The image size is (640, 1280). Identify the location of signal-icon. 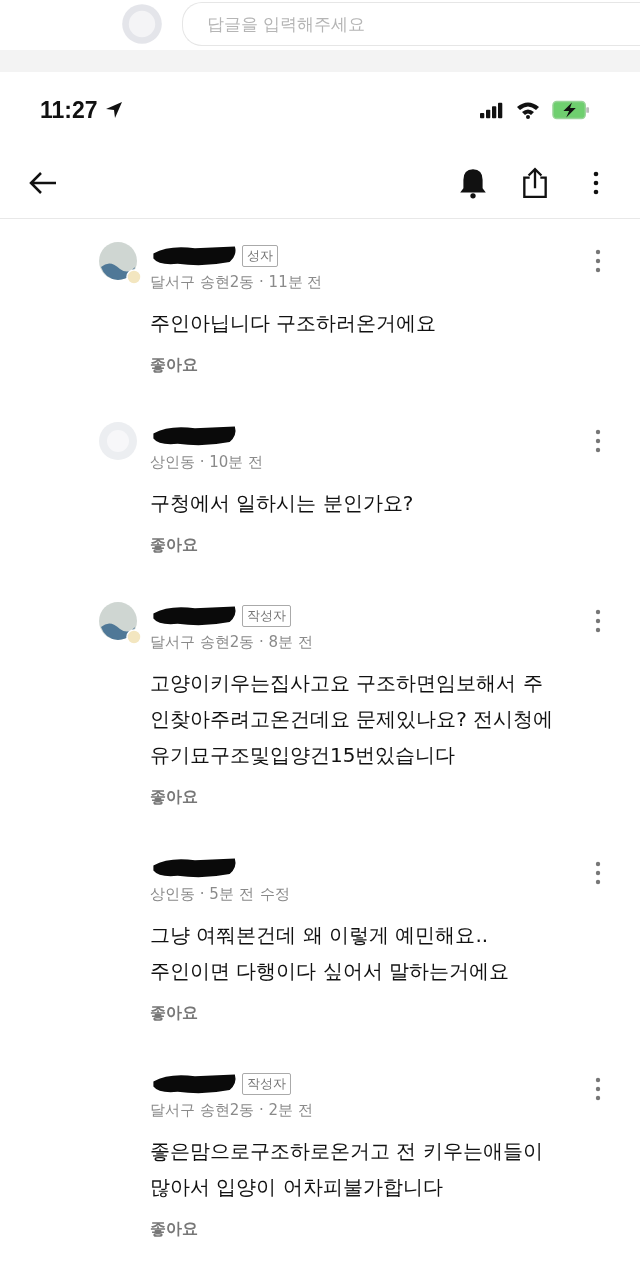
(492, 110).